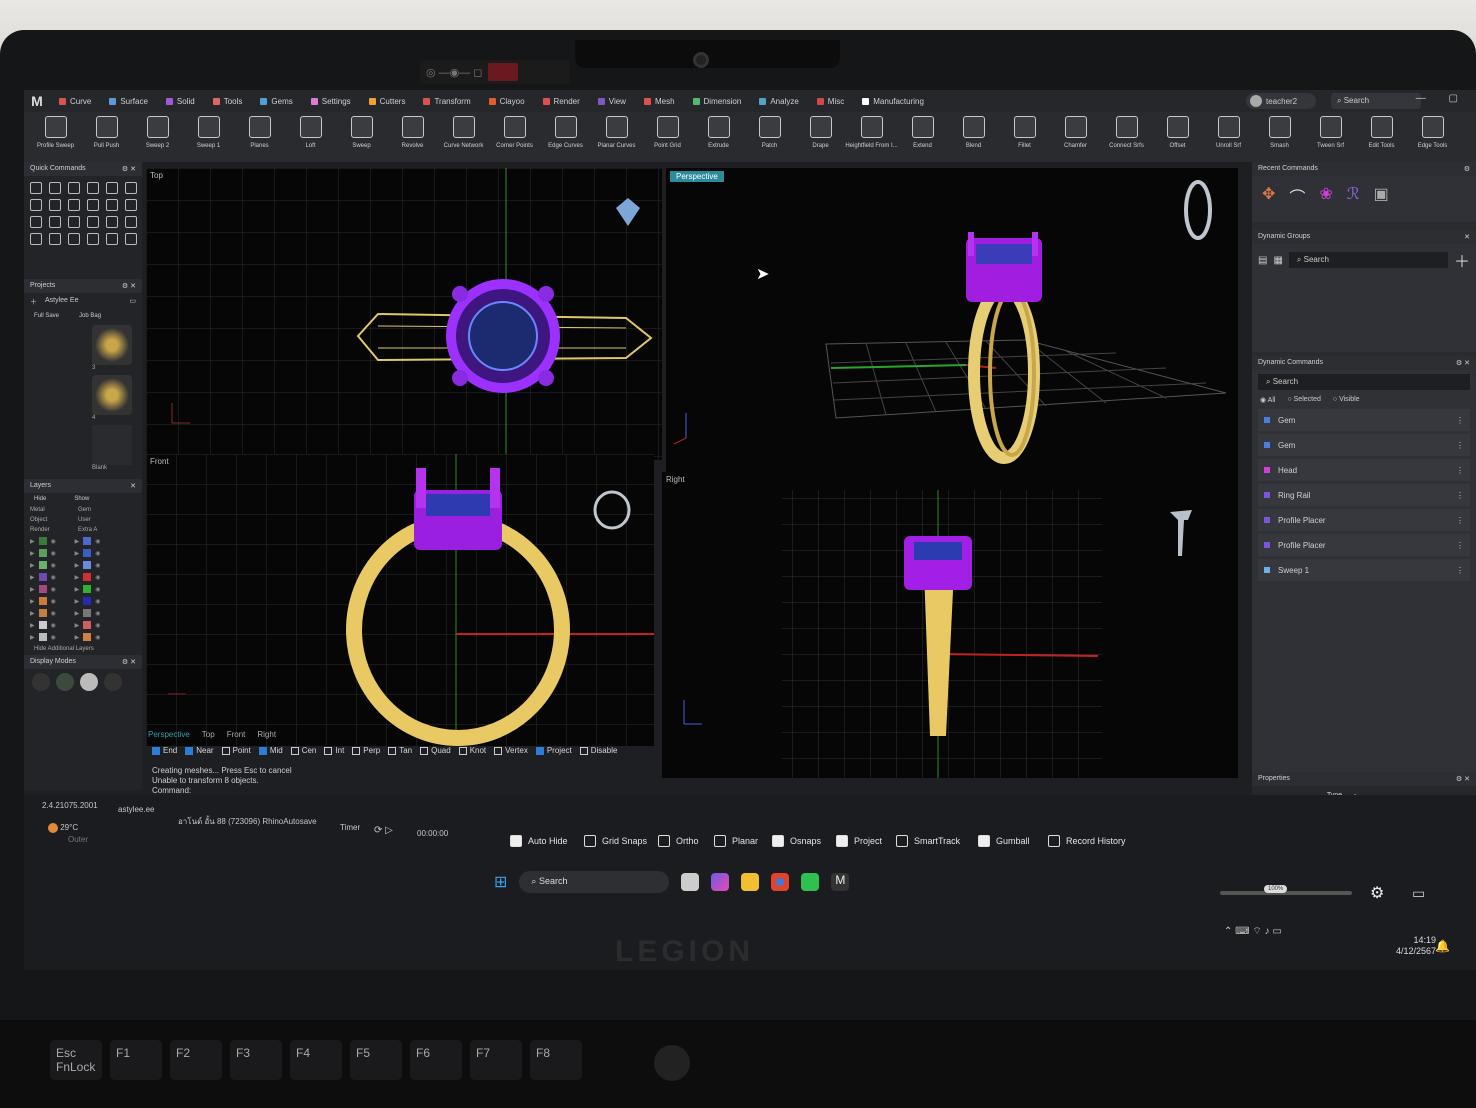 The height and width of the screenshot is (1108, 1476). I want to click on menu-tab: Gems, so click(276, 101).